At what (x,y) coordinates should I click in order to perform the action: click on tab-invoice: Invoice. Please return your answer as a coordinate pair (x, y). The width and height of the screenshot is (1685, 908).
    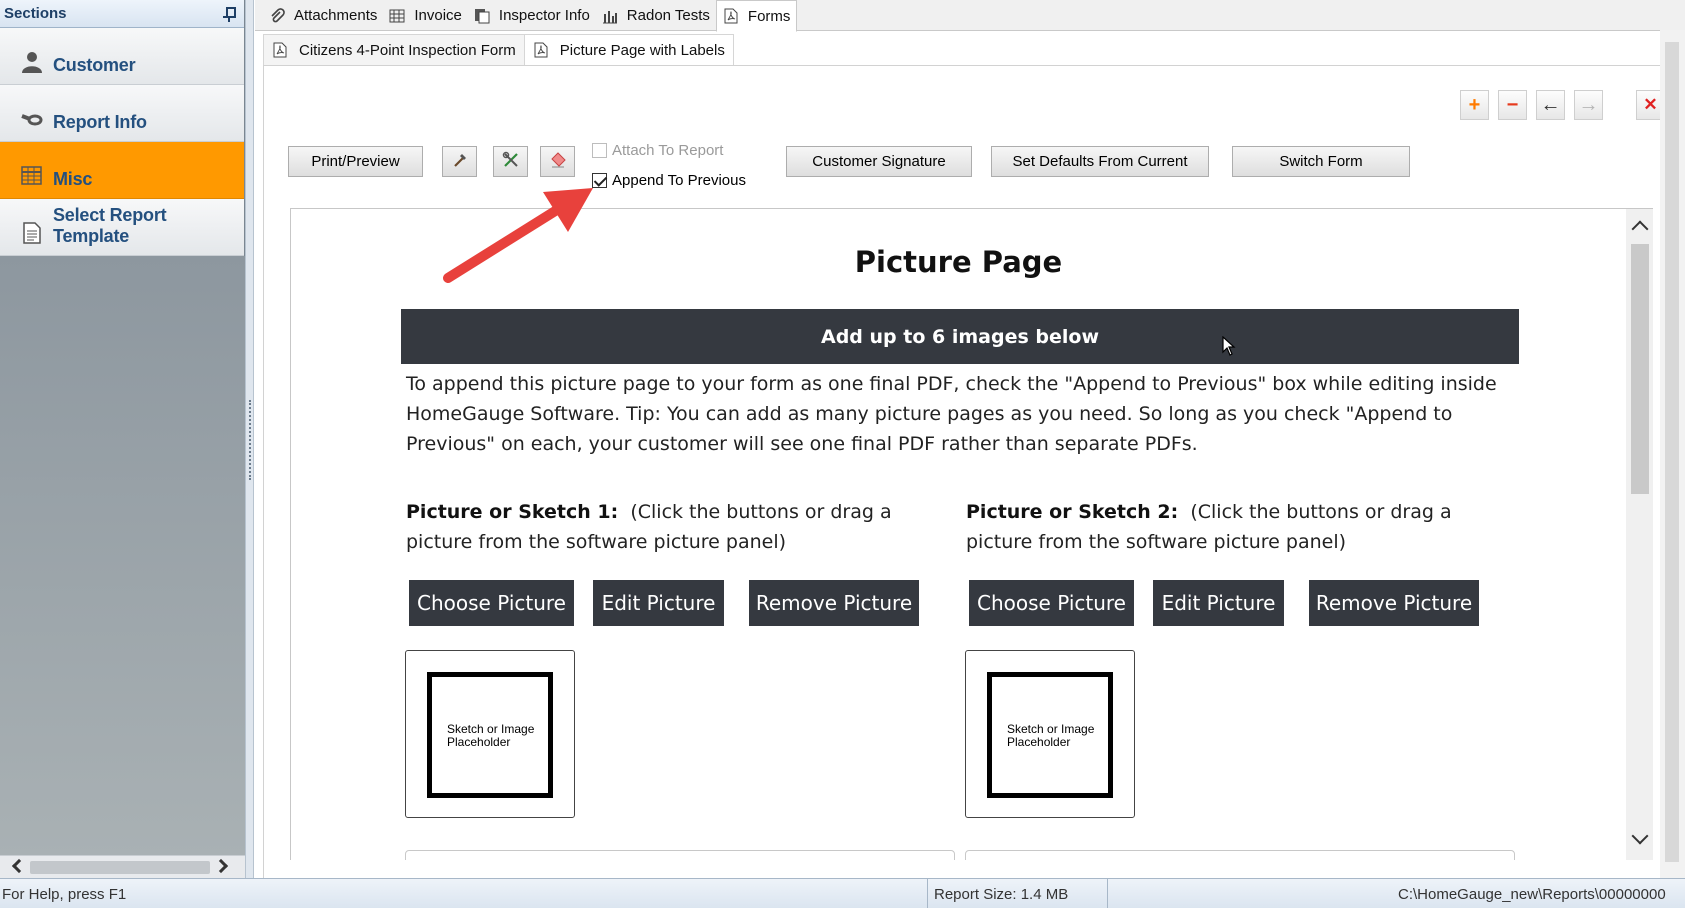
    Looking at the image, I should click on (425, 15).